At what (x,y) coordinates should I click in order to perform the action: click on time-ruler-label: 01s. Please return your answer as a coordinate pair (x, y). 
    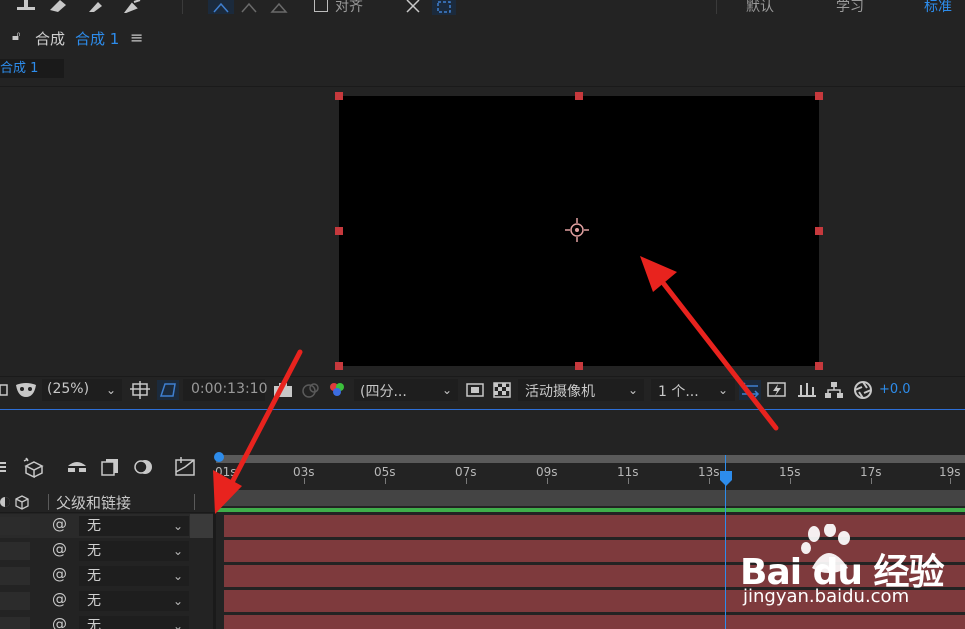
    Looking at the image, I should click on (226, 472).